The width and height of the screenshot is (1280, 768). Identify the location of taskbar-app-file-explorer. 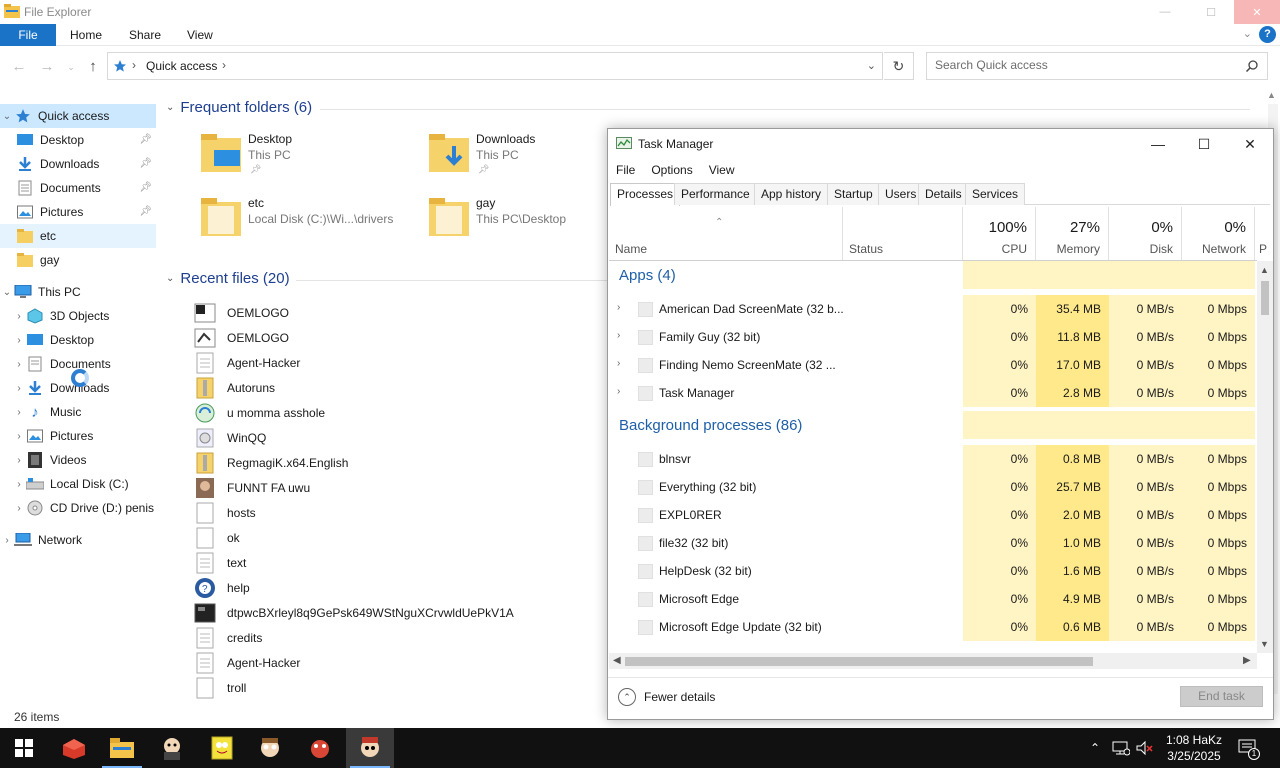
(122, 748).